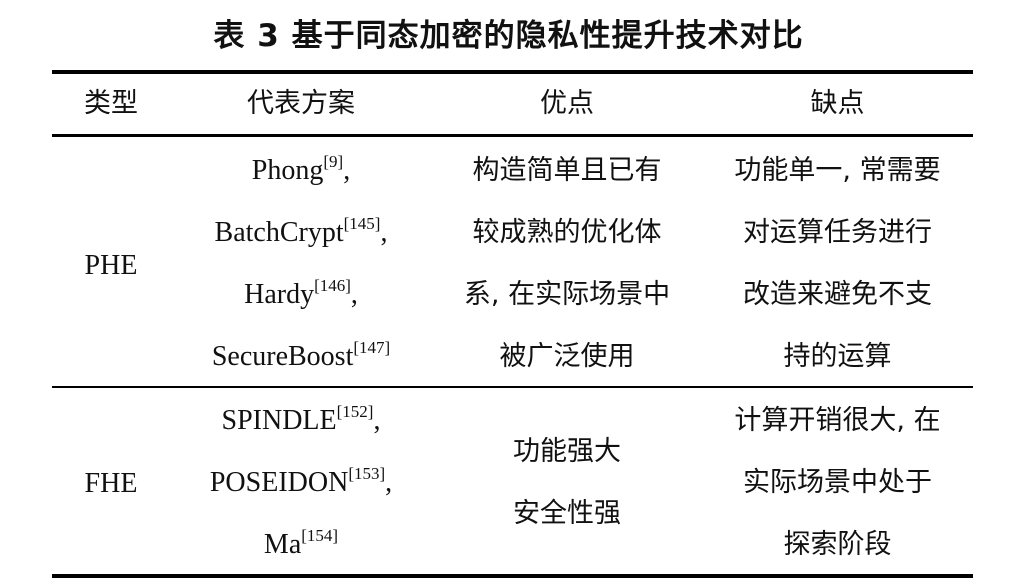 Image resolution: width=1017 pixels, height=578 pixels. Describe the element at coordinates (567, 483) in the screenshot. I see `row-fhe-advantages: 功能强大 安全性强` at that location.